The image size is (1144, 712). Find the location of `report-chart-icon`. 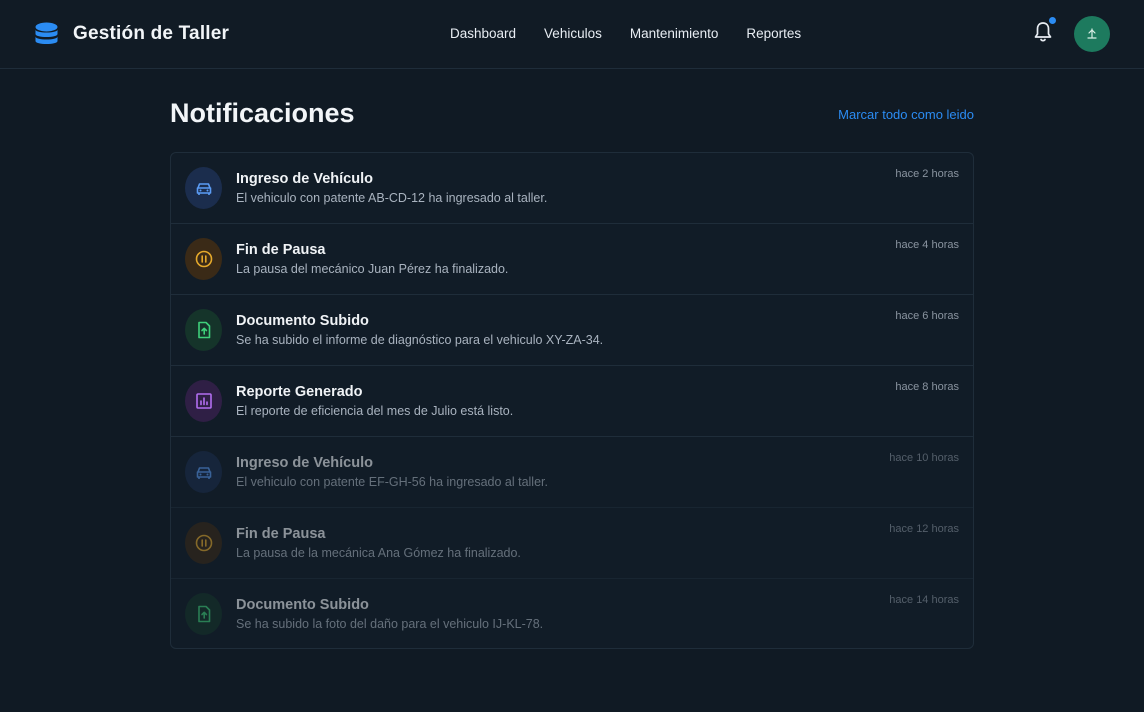

report-chart-icon is located at coordinates (203, 401).